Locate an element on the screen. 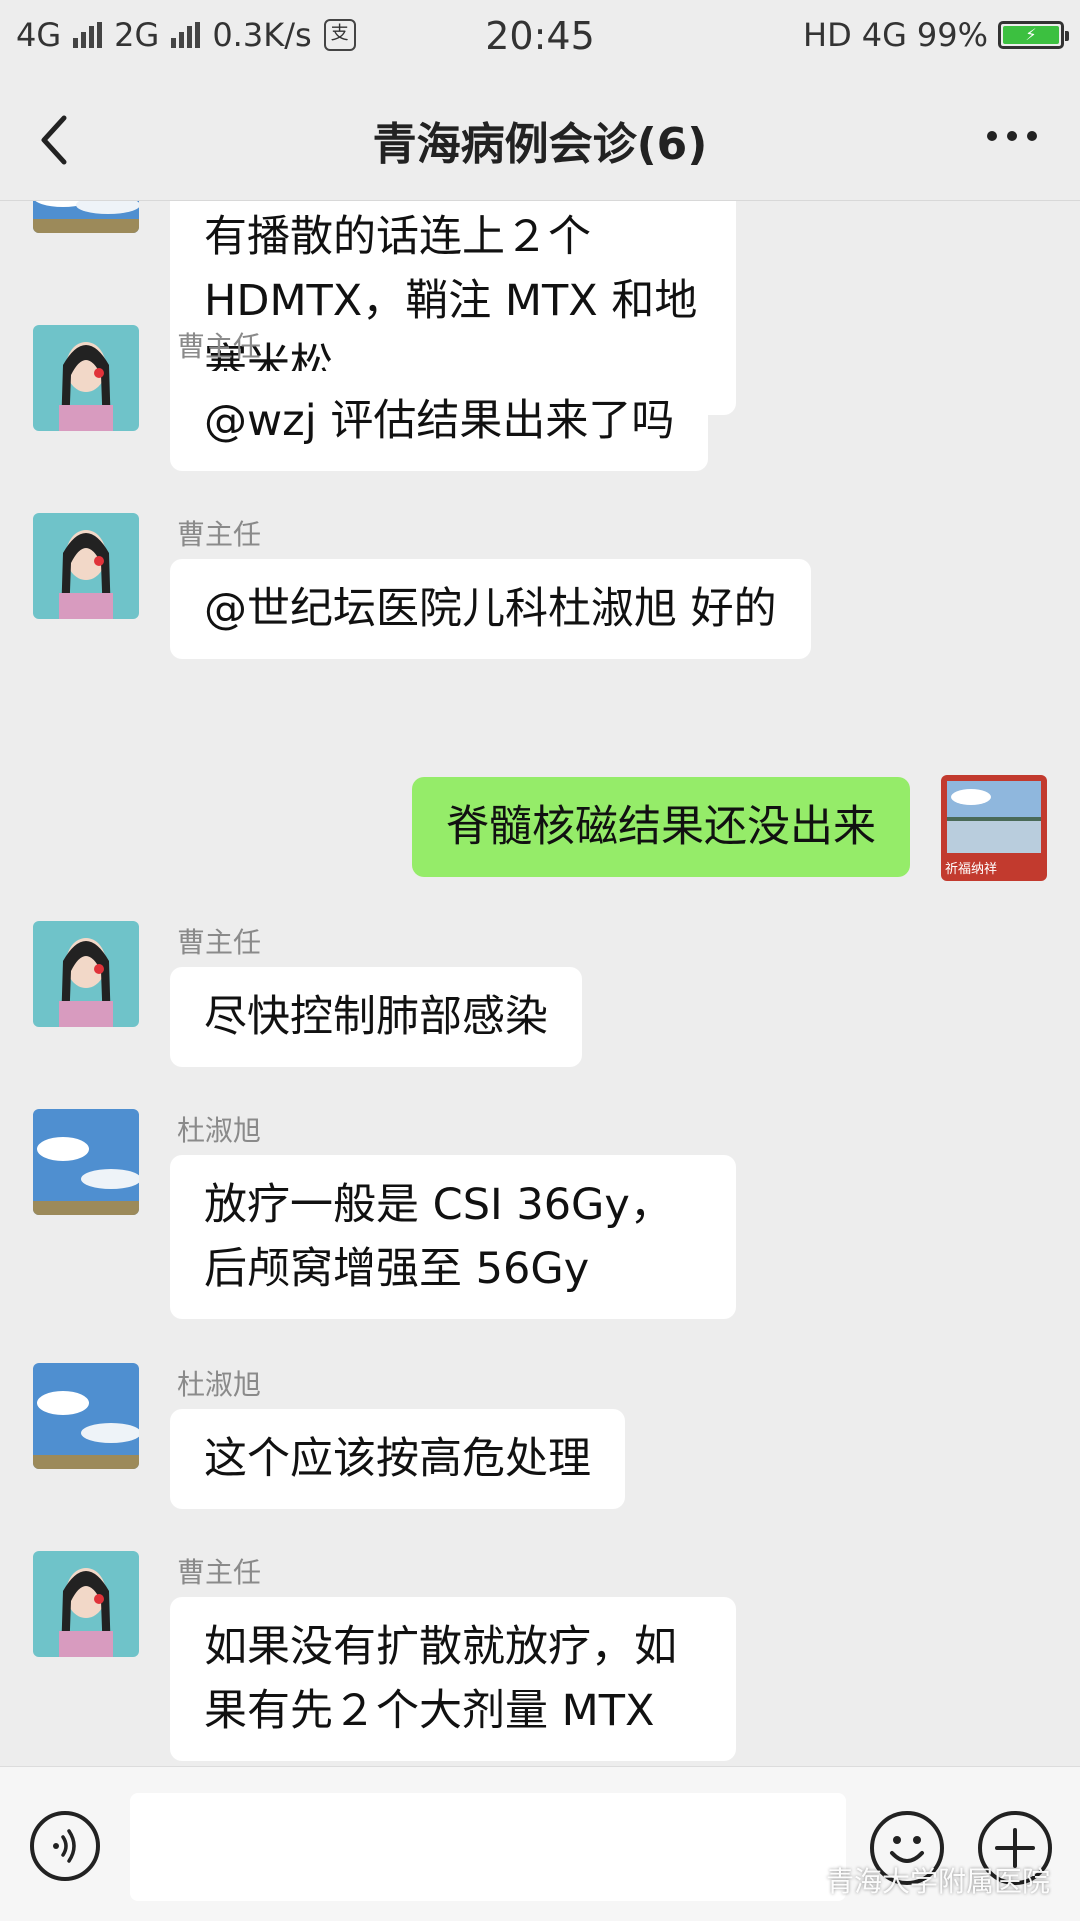  chat-title: 青海病例会诊(6) is located at coordinates (540, 144).